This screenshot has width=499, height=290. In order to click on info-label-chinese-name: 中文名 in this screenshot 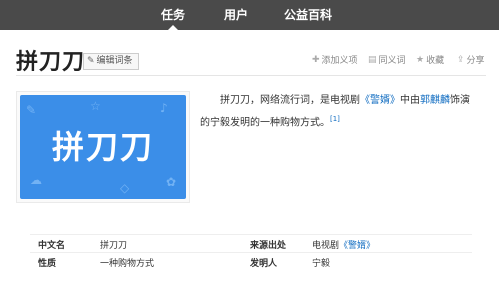, I will do `click(52, 246)`.